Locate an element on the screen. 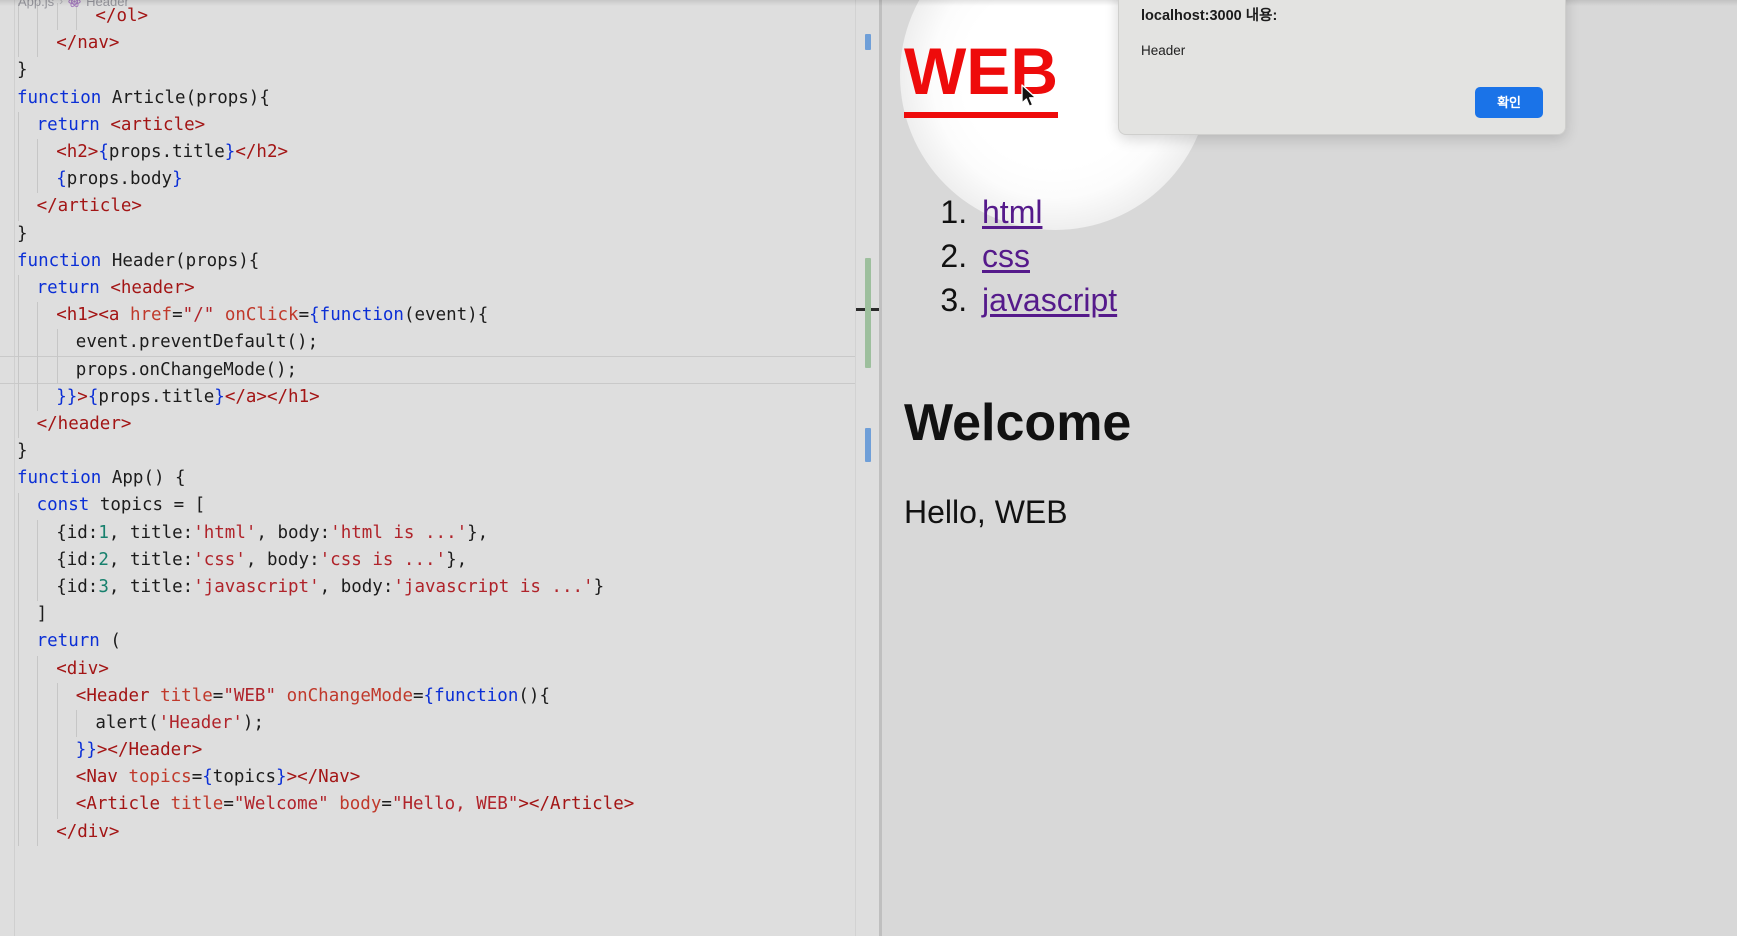  code-token: 'html' is located at coordinates (225, 532).